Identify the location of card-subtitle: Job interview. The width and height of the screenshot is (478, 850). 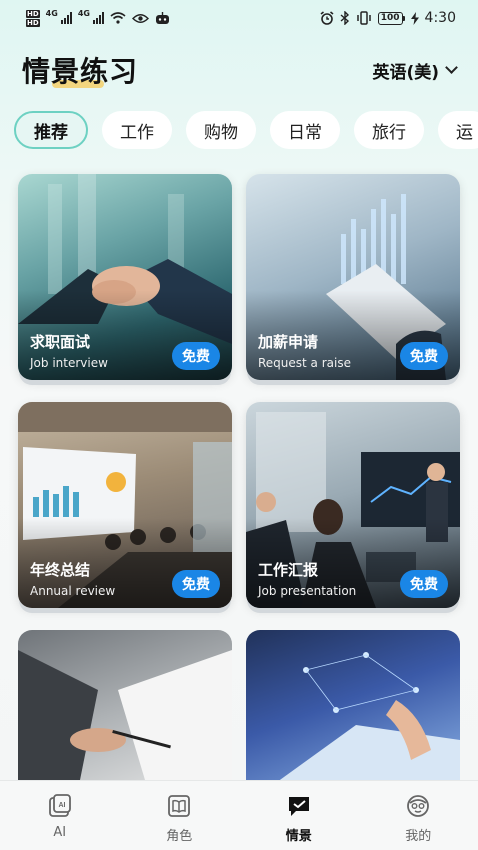
(69, 363).